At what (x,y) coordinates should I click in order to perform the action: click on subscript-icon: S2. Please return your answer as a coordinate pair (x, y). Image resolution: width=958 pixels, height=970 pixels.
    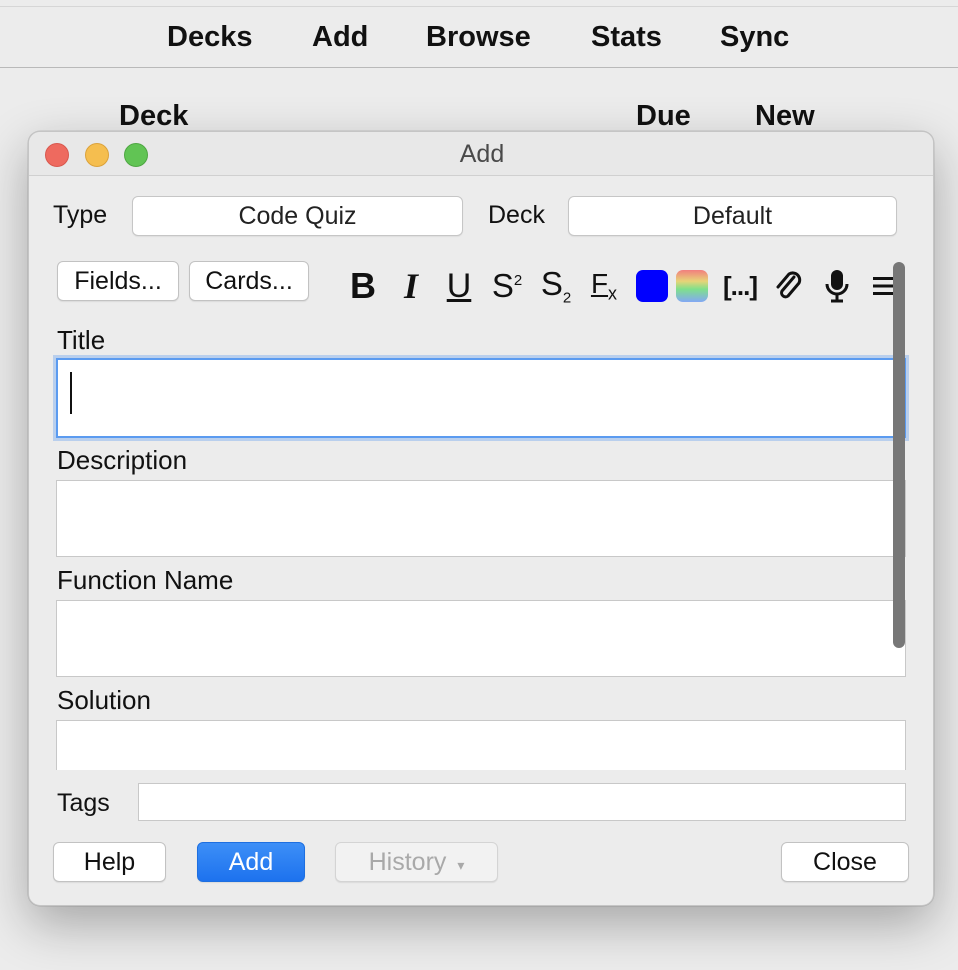
    Looking at the image, I should click on (556, 286).